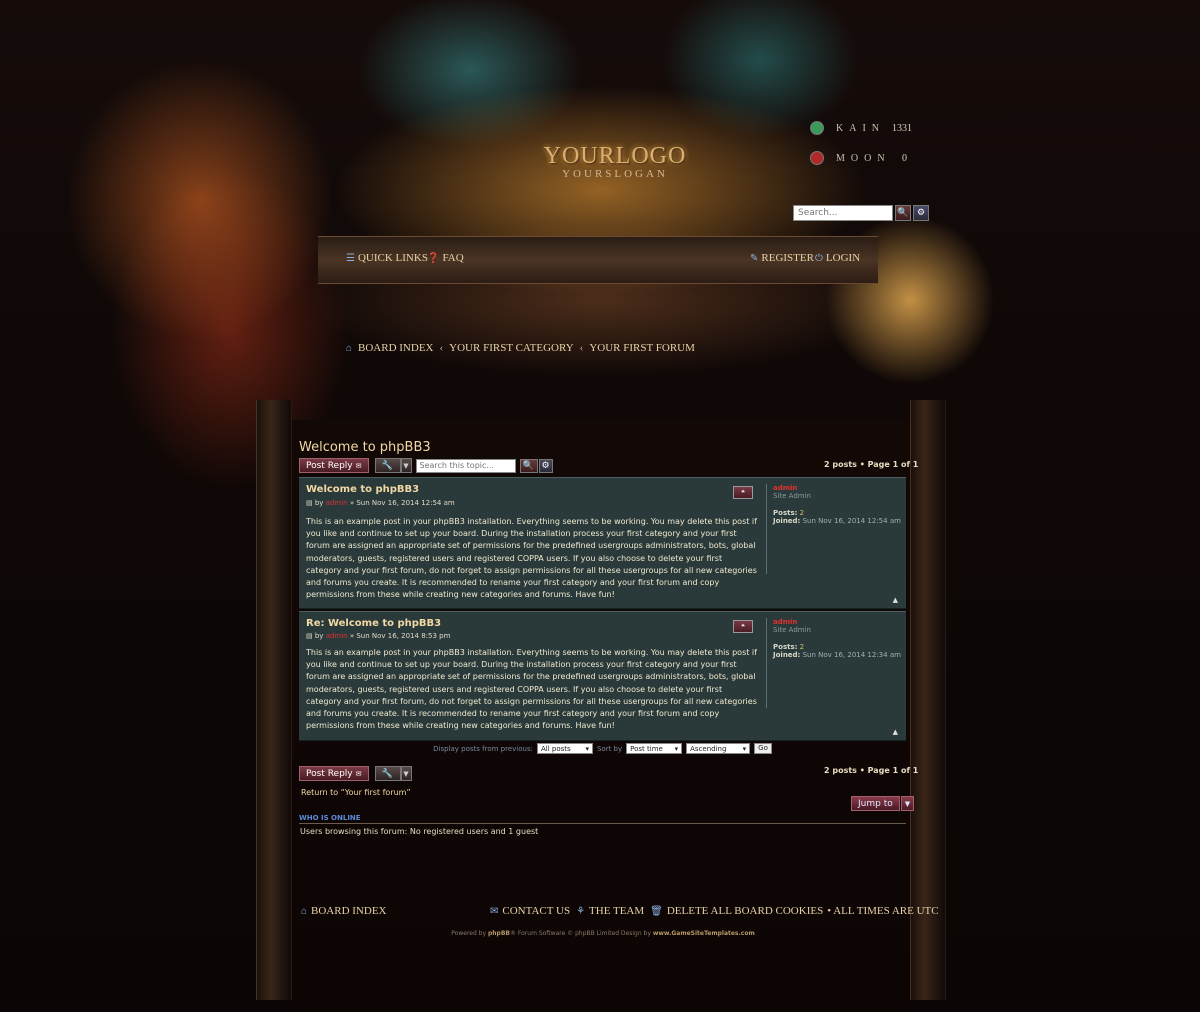  I want to click on left-pillar, so click(274, 700).